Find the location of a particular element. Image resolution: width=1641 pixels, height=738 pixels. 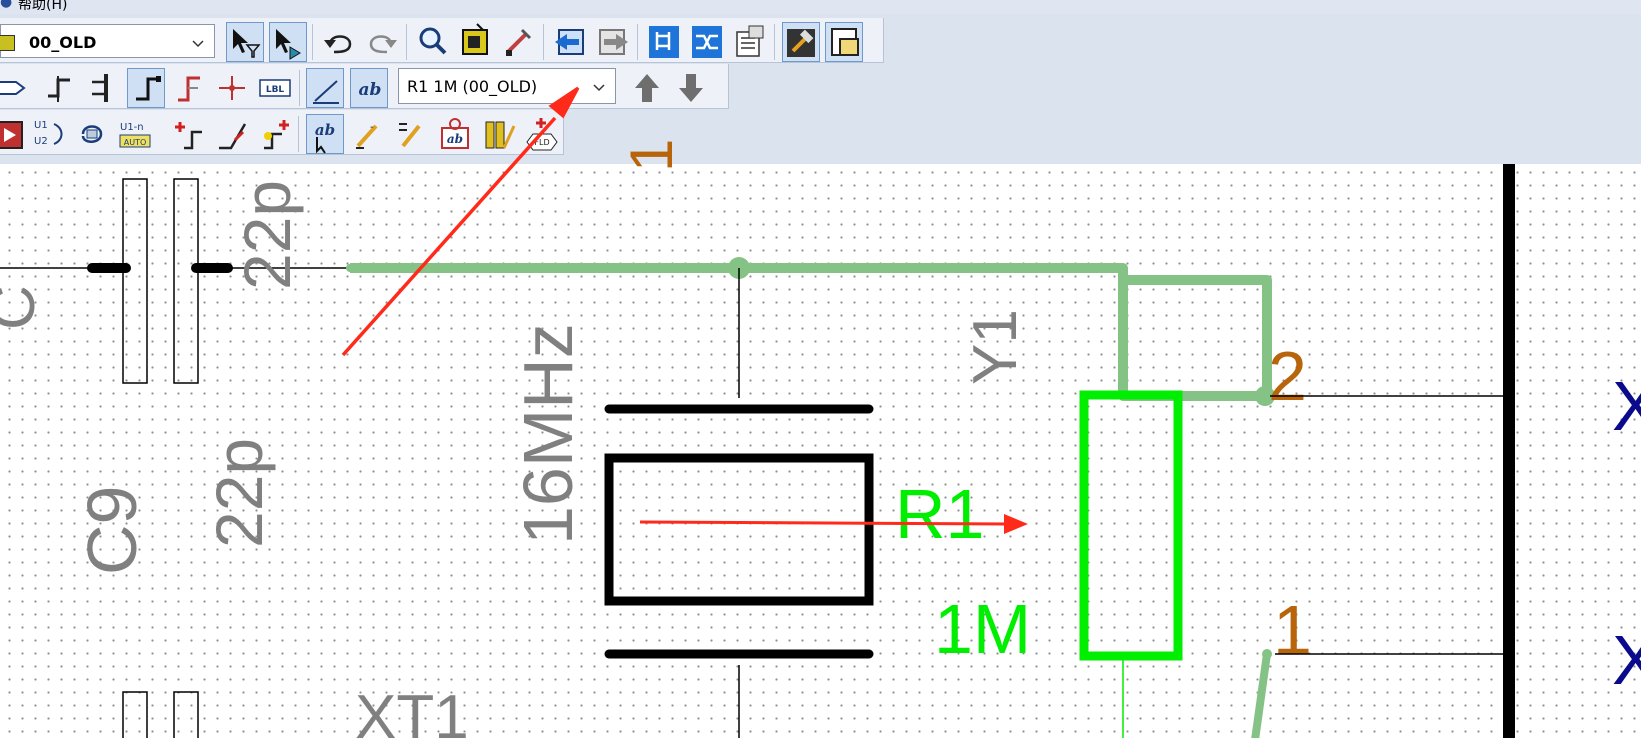

pin-number-1: 1 is located at coordinates (1292, 630).